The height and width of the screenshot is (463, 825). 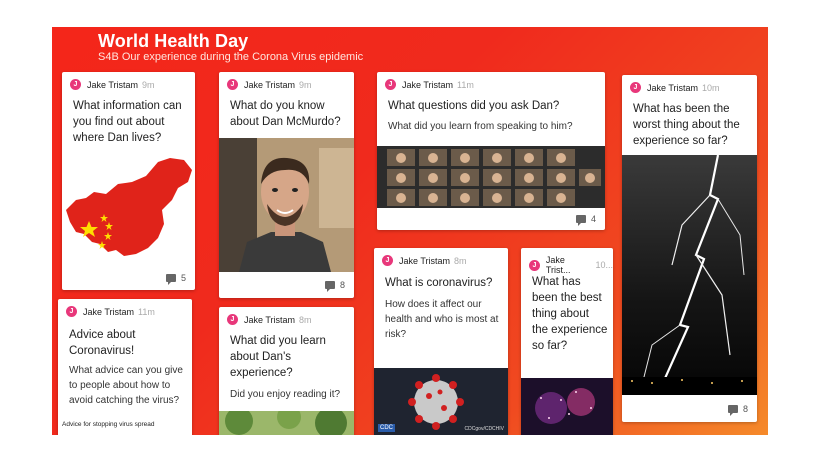 I want to click on comment-count-value: 5, so click(x=183, y=278).